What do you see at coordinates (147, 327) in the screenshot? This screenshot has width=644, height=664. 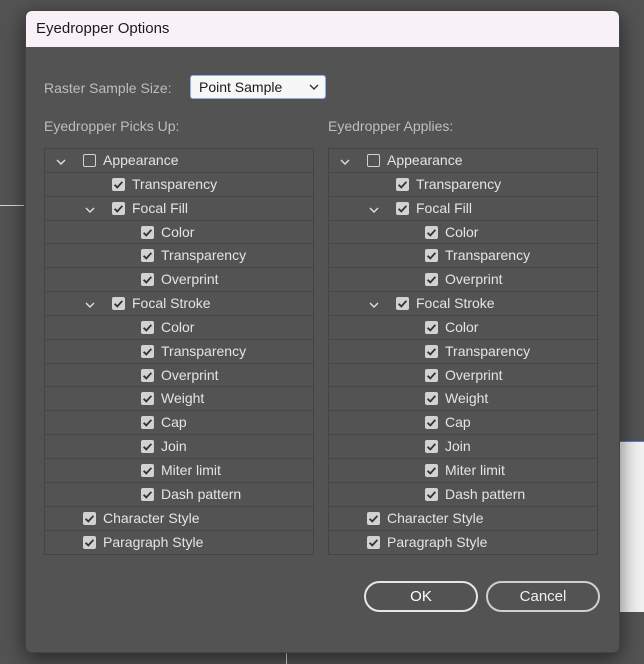 I see `picks-up-checkbox-stroke-color` at bounding box center [147, 327].